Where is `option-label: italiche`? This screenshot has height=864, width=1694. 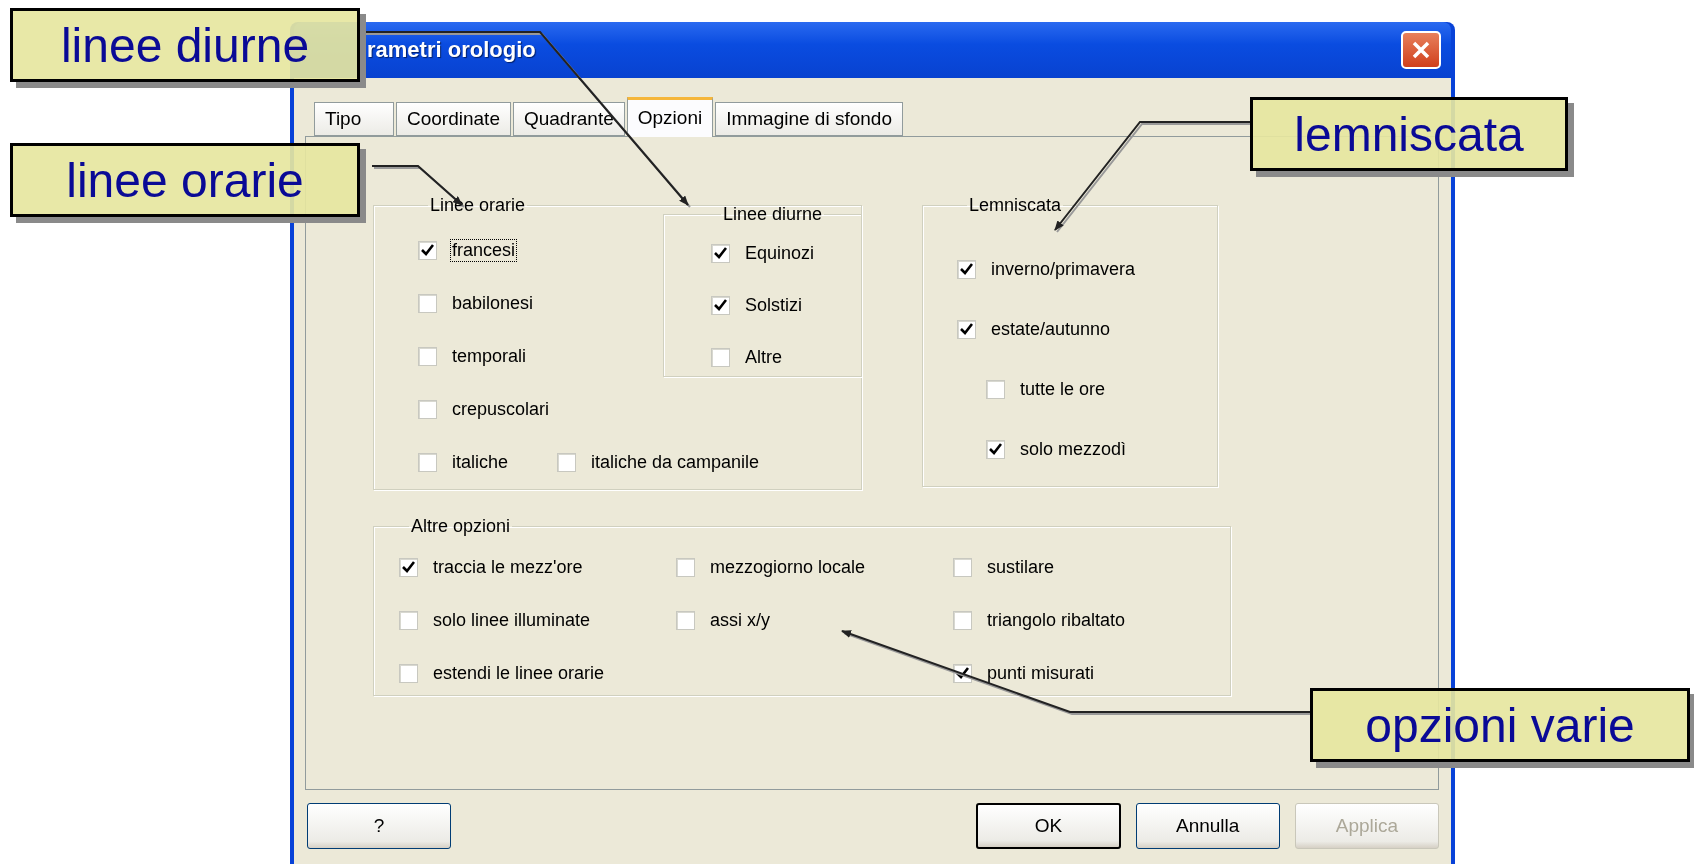
option-label: italiche is located at coordinates (480, 462).